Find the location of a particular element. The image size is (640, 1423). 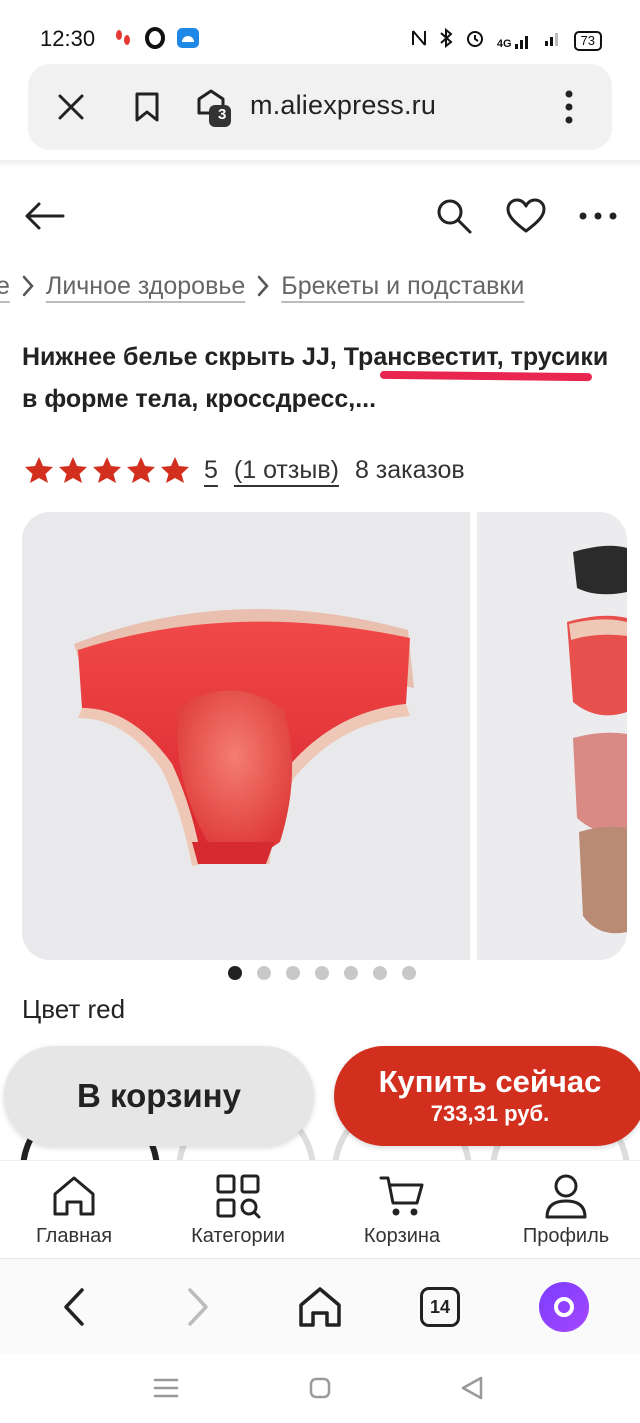

nav-item-cart: Корзина is located at coordinates (402, 1209).